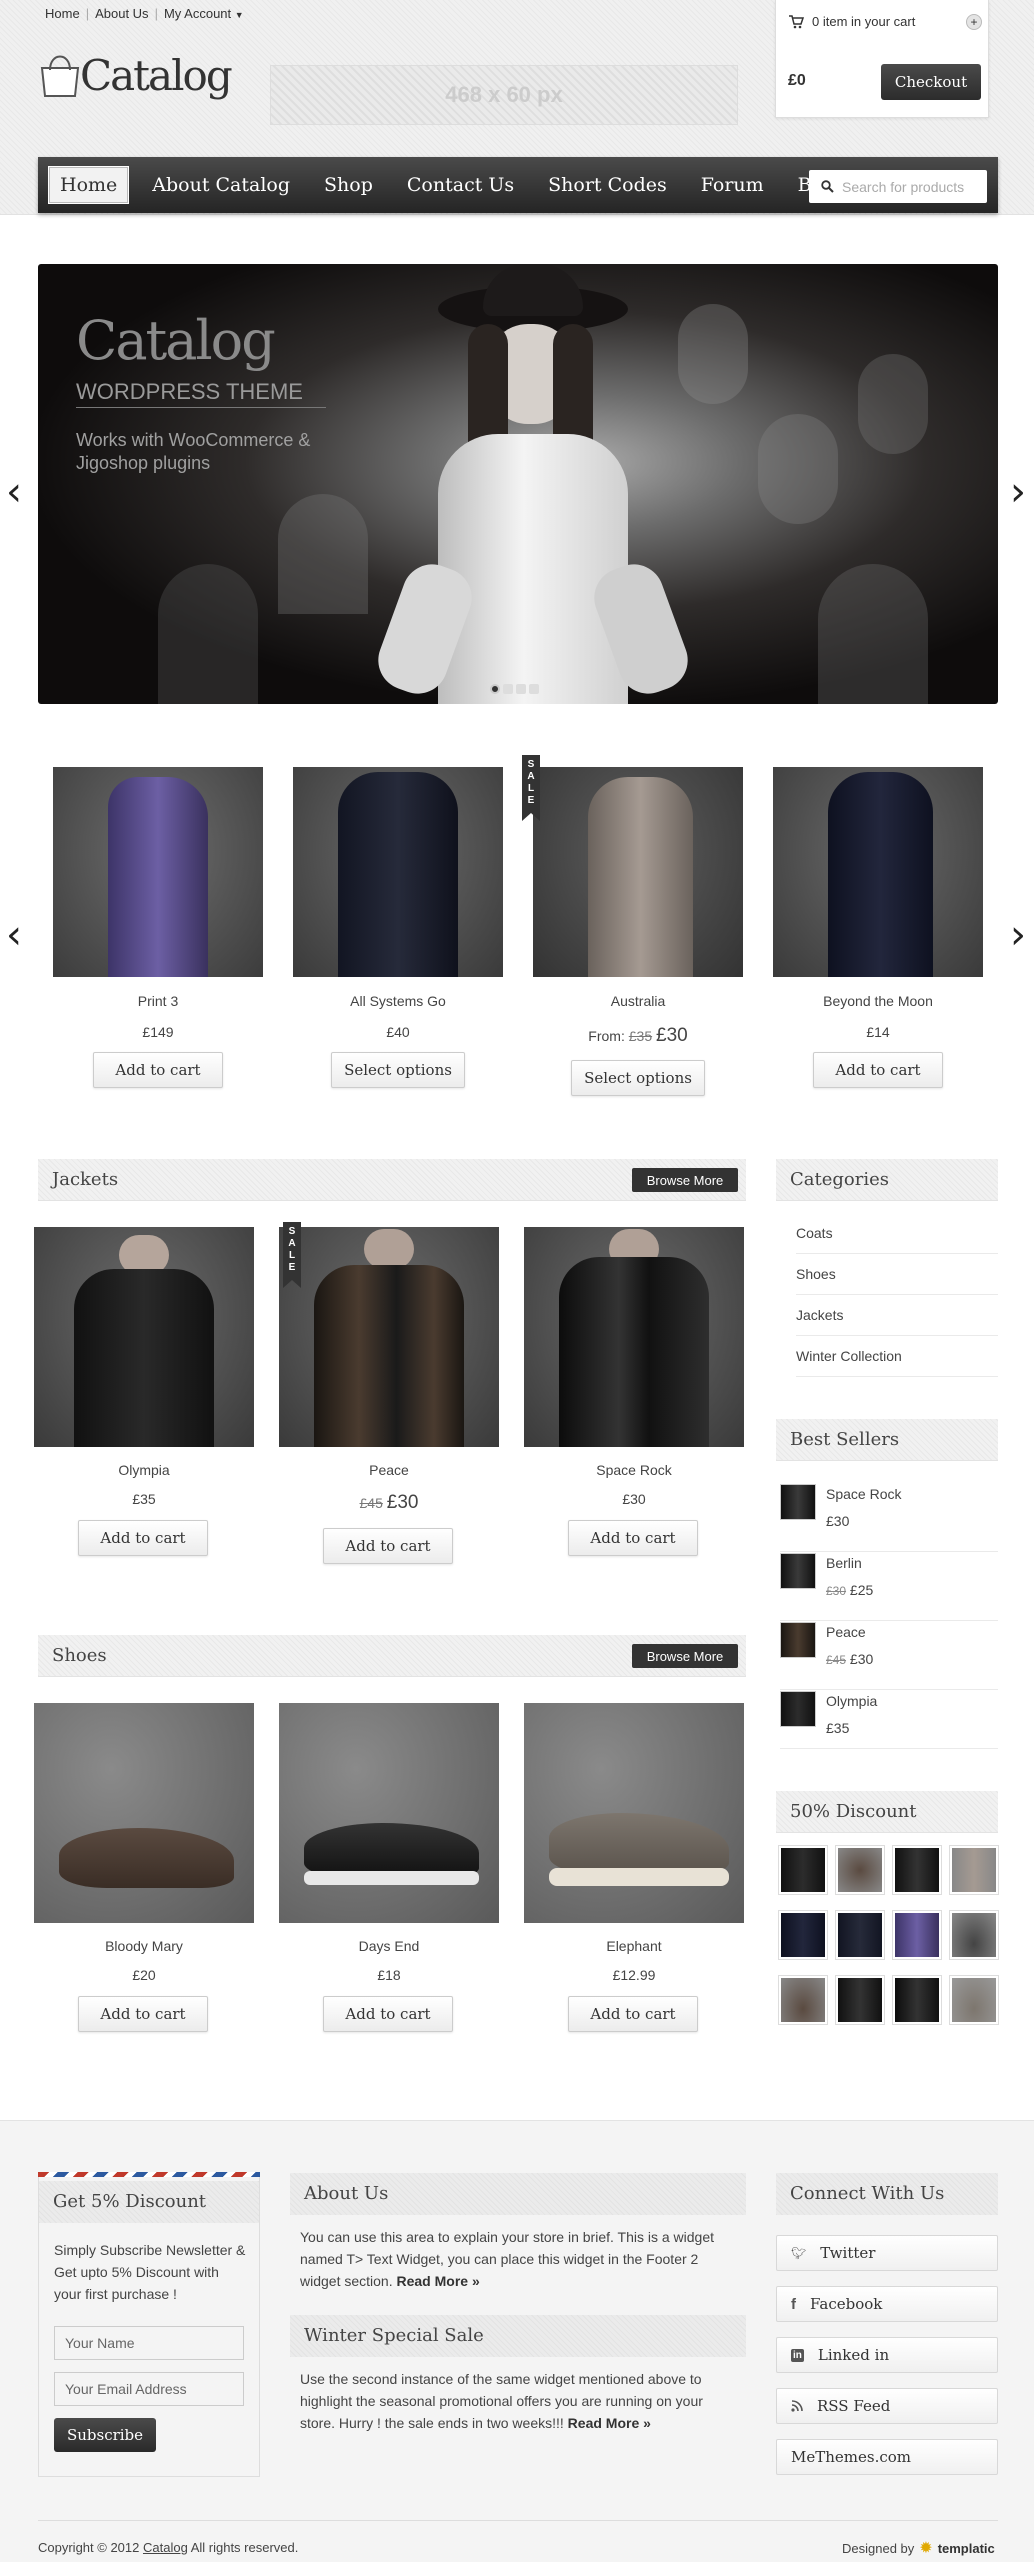 The image size is (1034, 2562). Describe the element at coordinates (1018, 492) in the screenshot. I see `slider-next-arrow-icon: ›` at that location.